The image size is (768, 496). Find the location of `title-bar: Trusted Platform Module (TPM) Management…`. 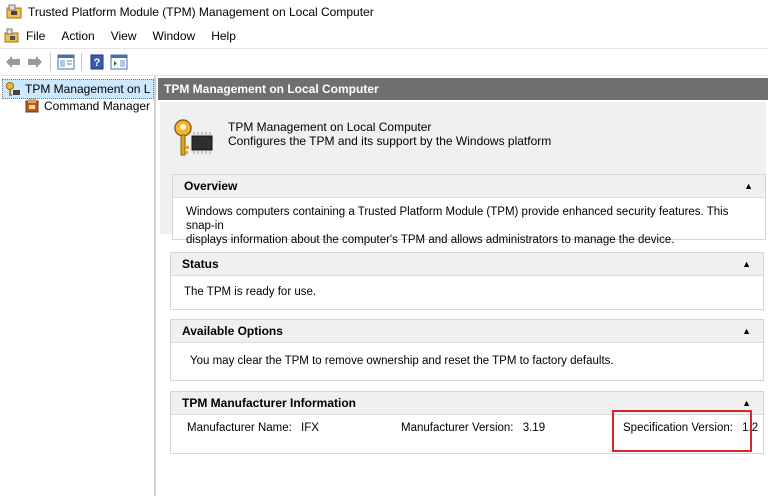

title-bar: Trusted Platform Module (TPM) Management… is located at coordinates (384, 12).